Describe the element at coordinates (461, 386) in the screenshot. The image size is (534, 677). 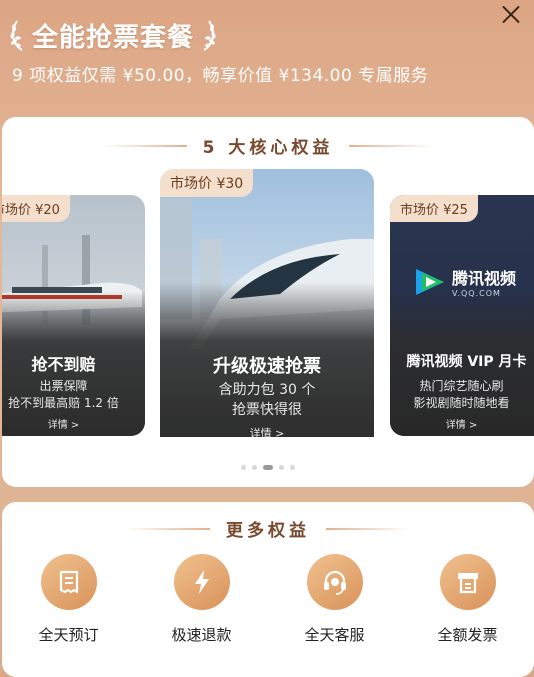
I see `benefit-desc-line1: 热门综艺随心刷` at that location.